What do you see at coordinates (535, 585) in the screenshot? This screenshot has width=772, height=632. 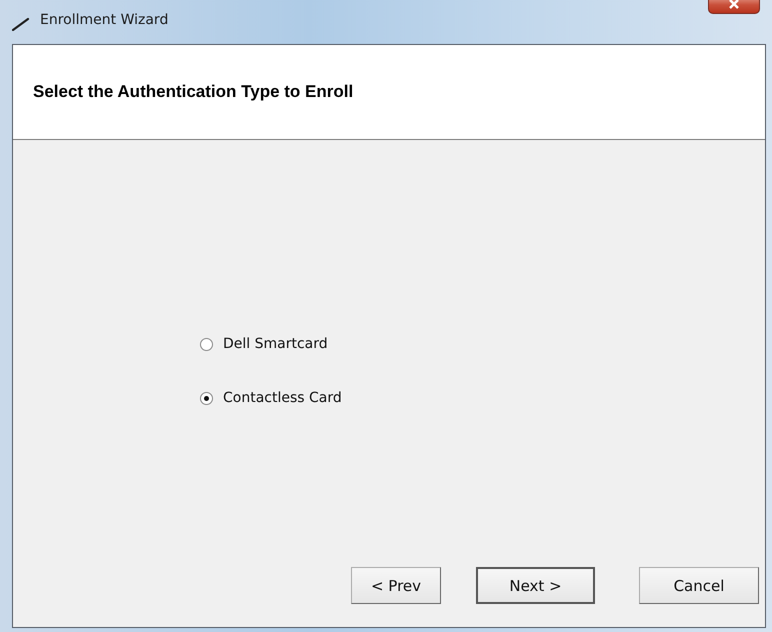 I see `next-button: Next >` at bounding box center [535, 585].